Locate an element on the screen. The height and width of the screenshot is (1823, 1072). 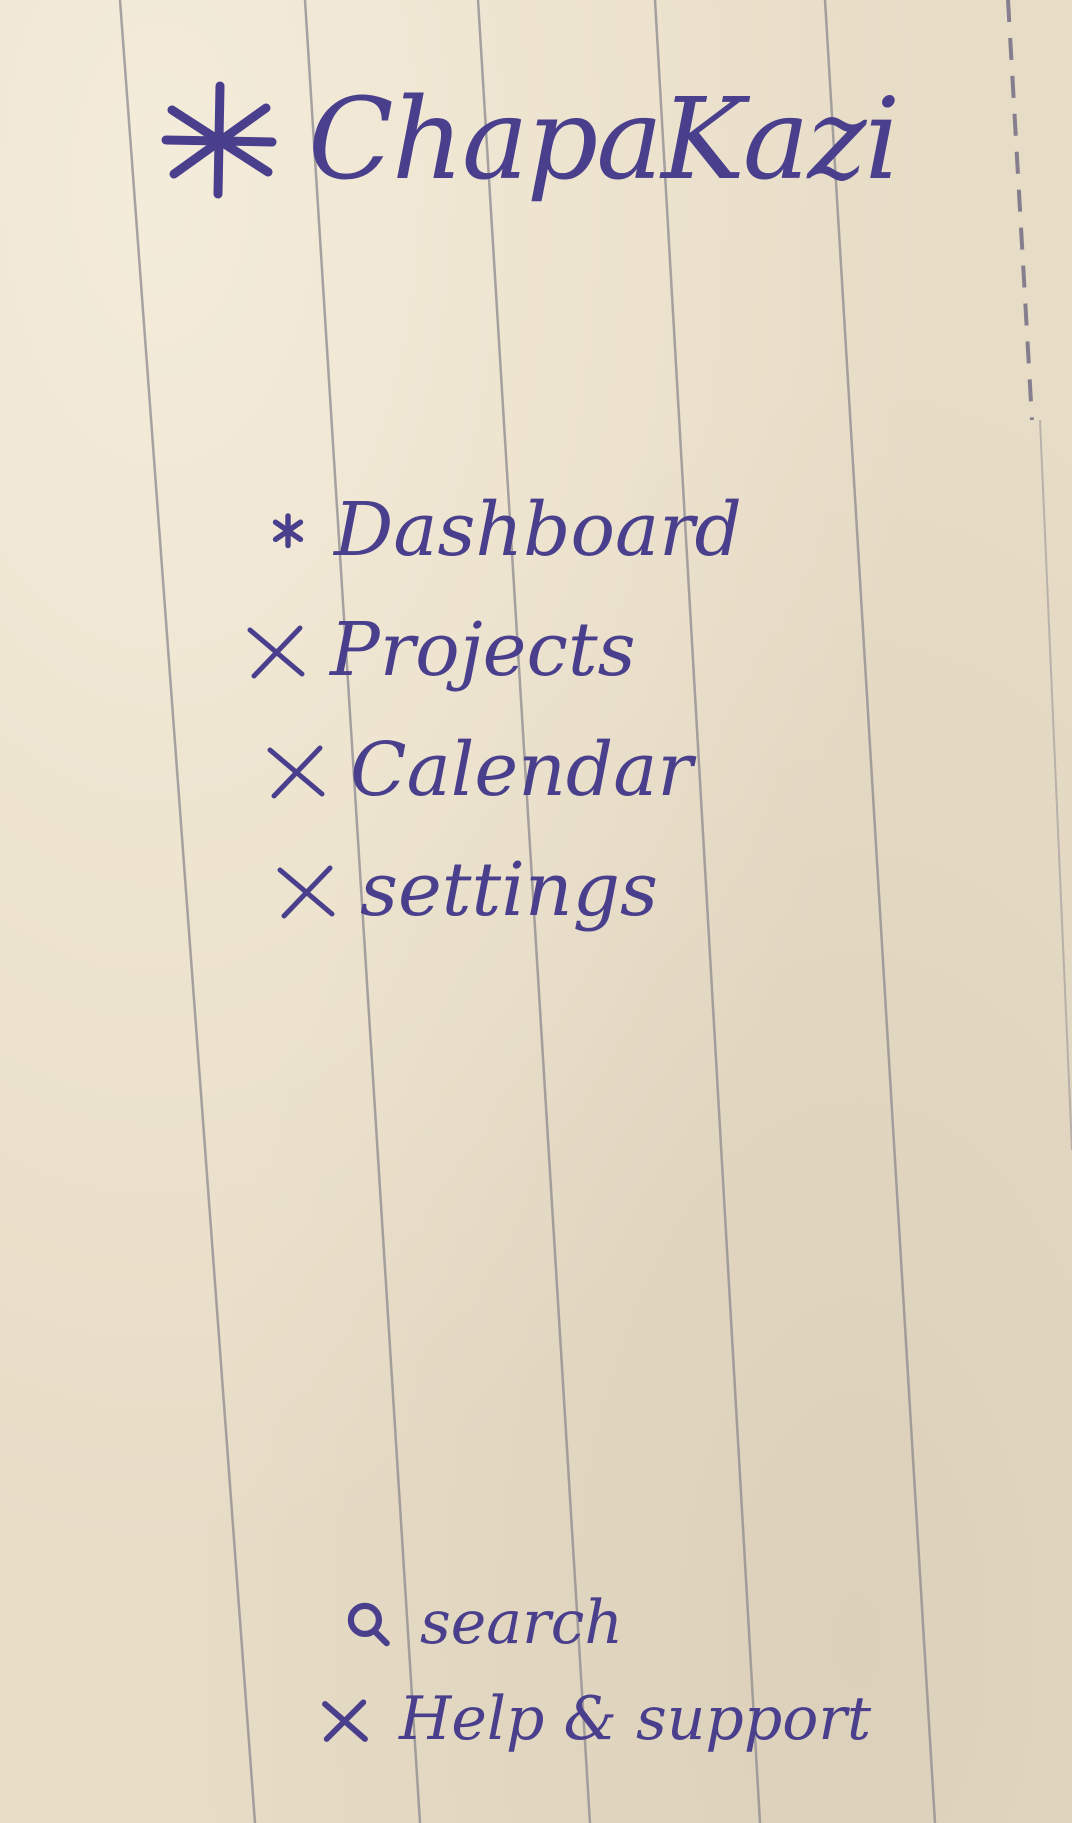
sidebar-item-search: search is located at coordinates (605, 1623).